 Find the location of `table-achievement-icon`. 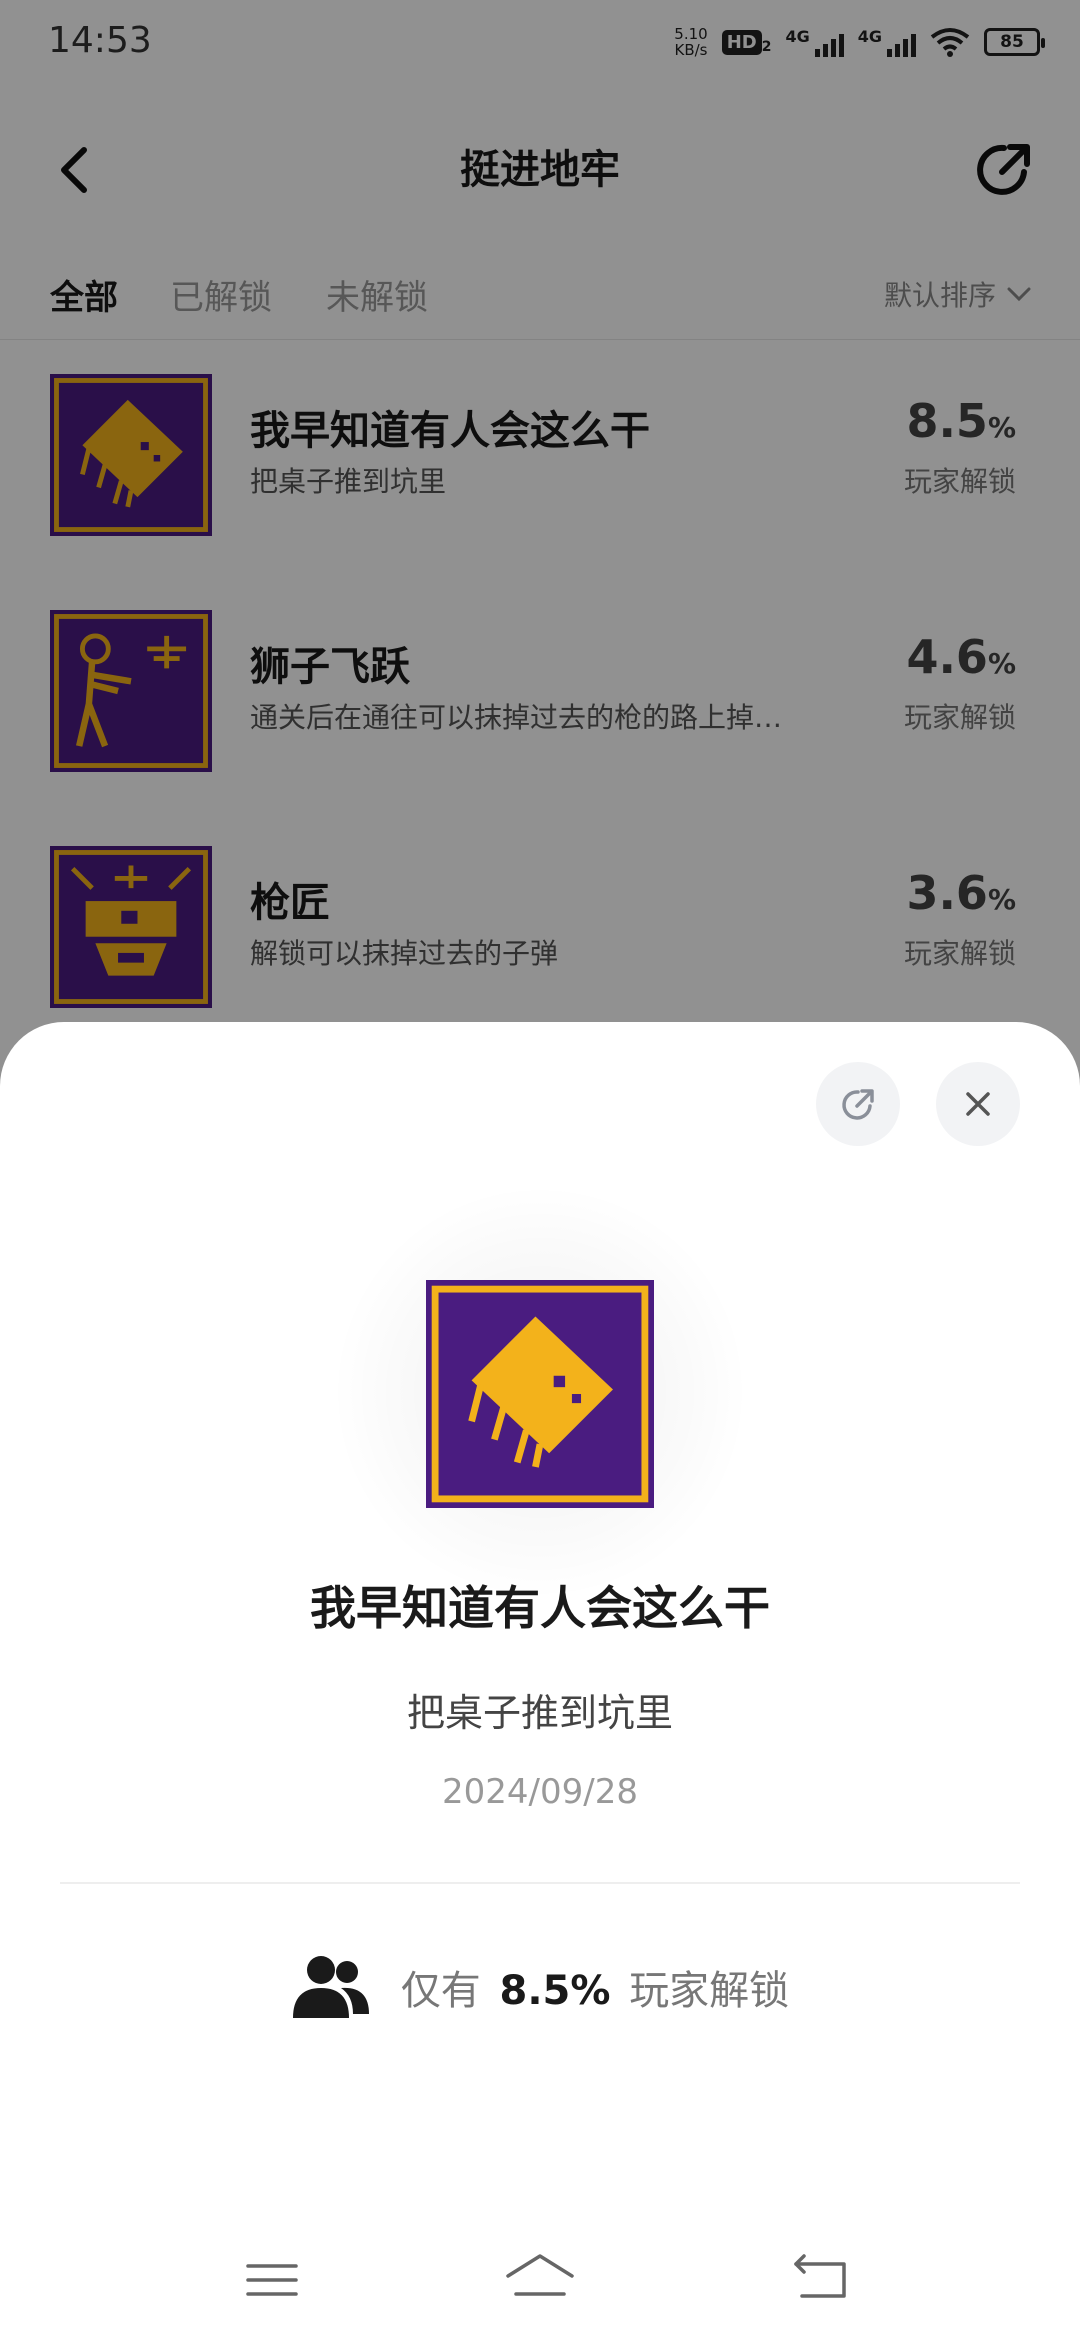

table-achievement-icon is located at coordinates (540, 1394).